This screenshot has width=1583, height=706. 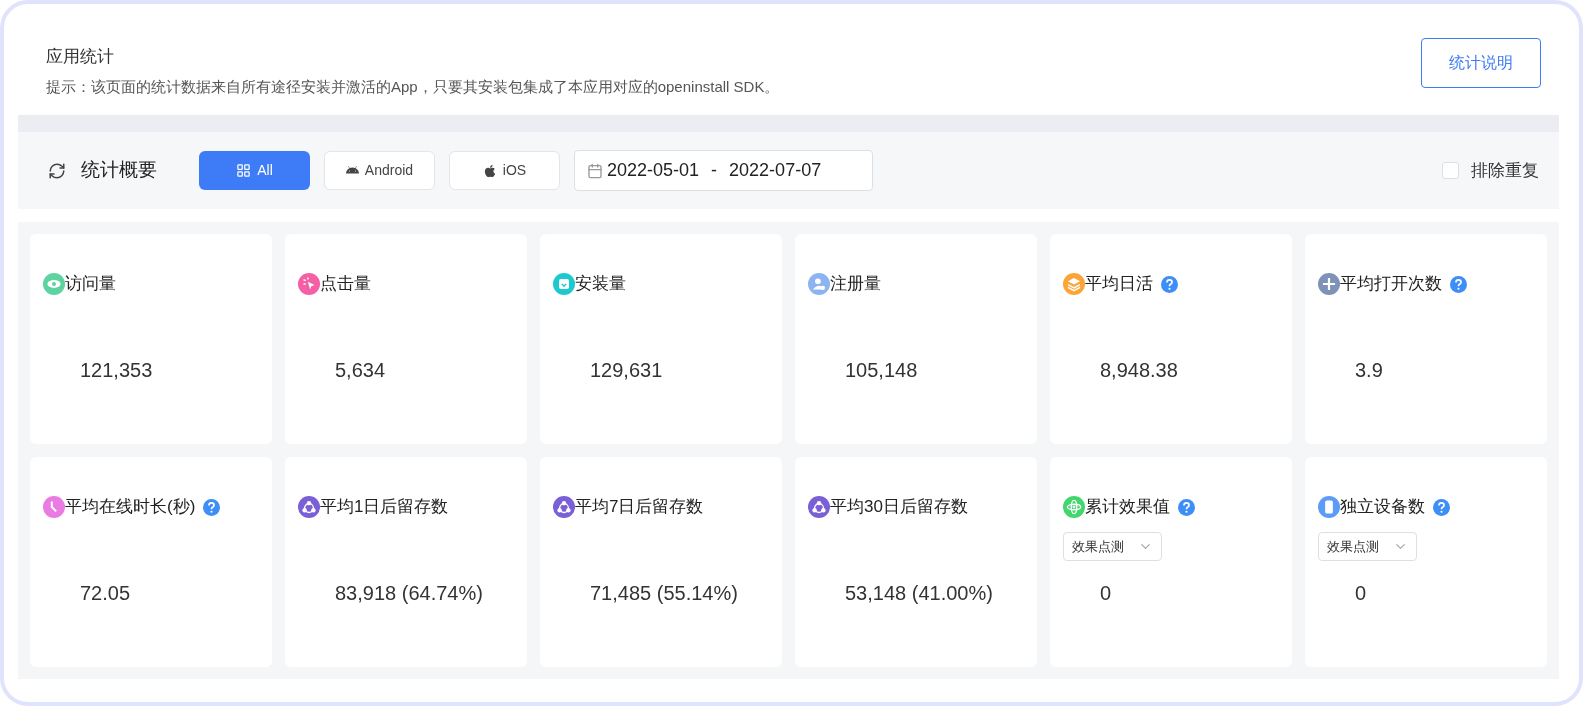 What do you see at coordinates (244, 170) in the screenshot?
I see `grid-icon` at bounding box center [244, 170].